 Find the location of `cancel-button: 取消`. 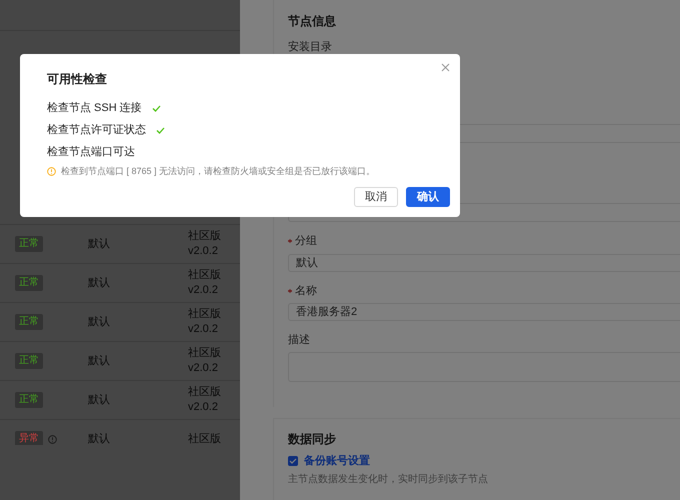

cancel-button: 取消 is located at coordinates (376, 197).